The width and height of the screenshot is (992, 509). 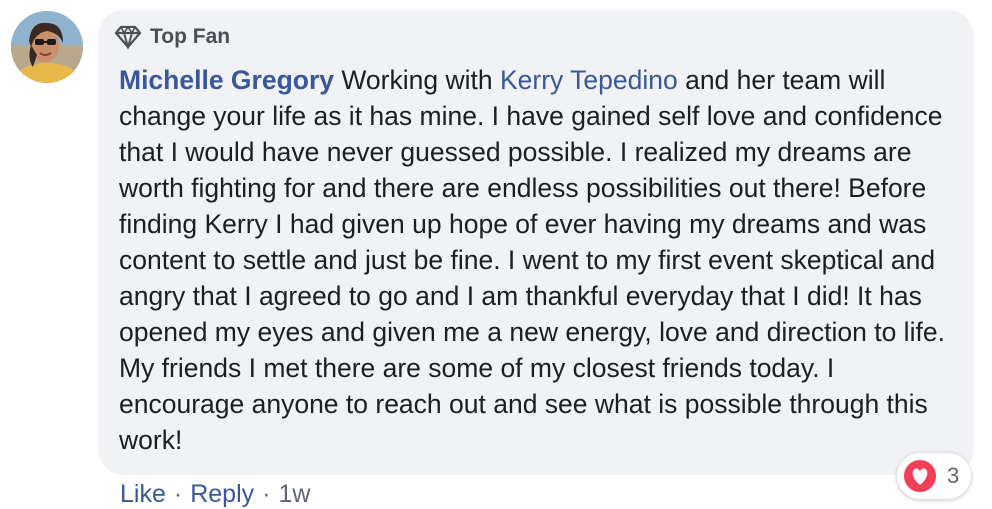 I want to click on diamond-icon, so click(x=128, y=38).